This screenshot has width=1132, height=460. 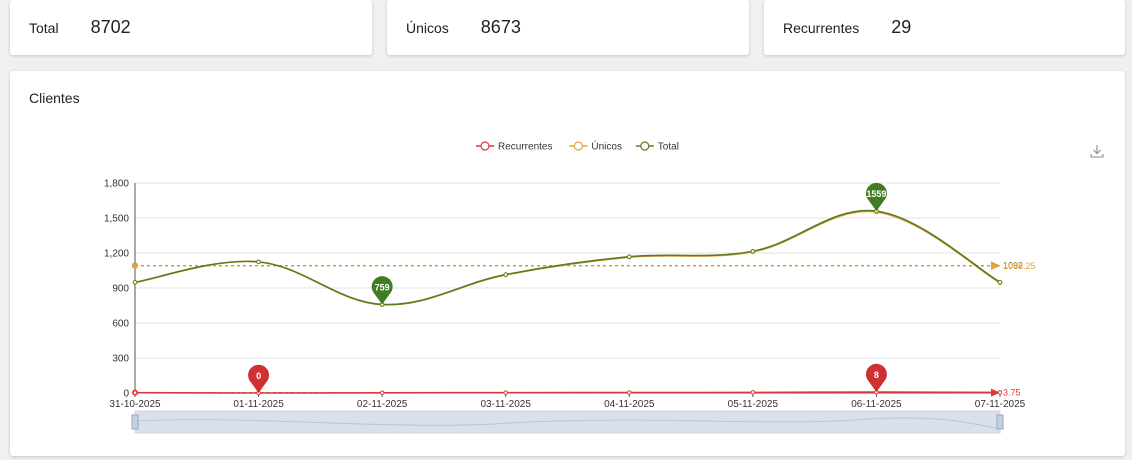 What do you see at coordinates (1097, 151) in the screenshot?
I see `download-icon` at bounding box center [1097, 151].